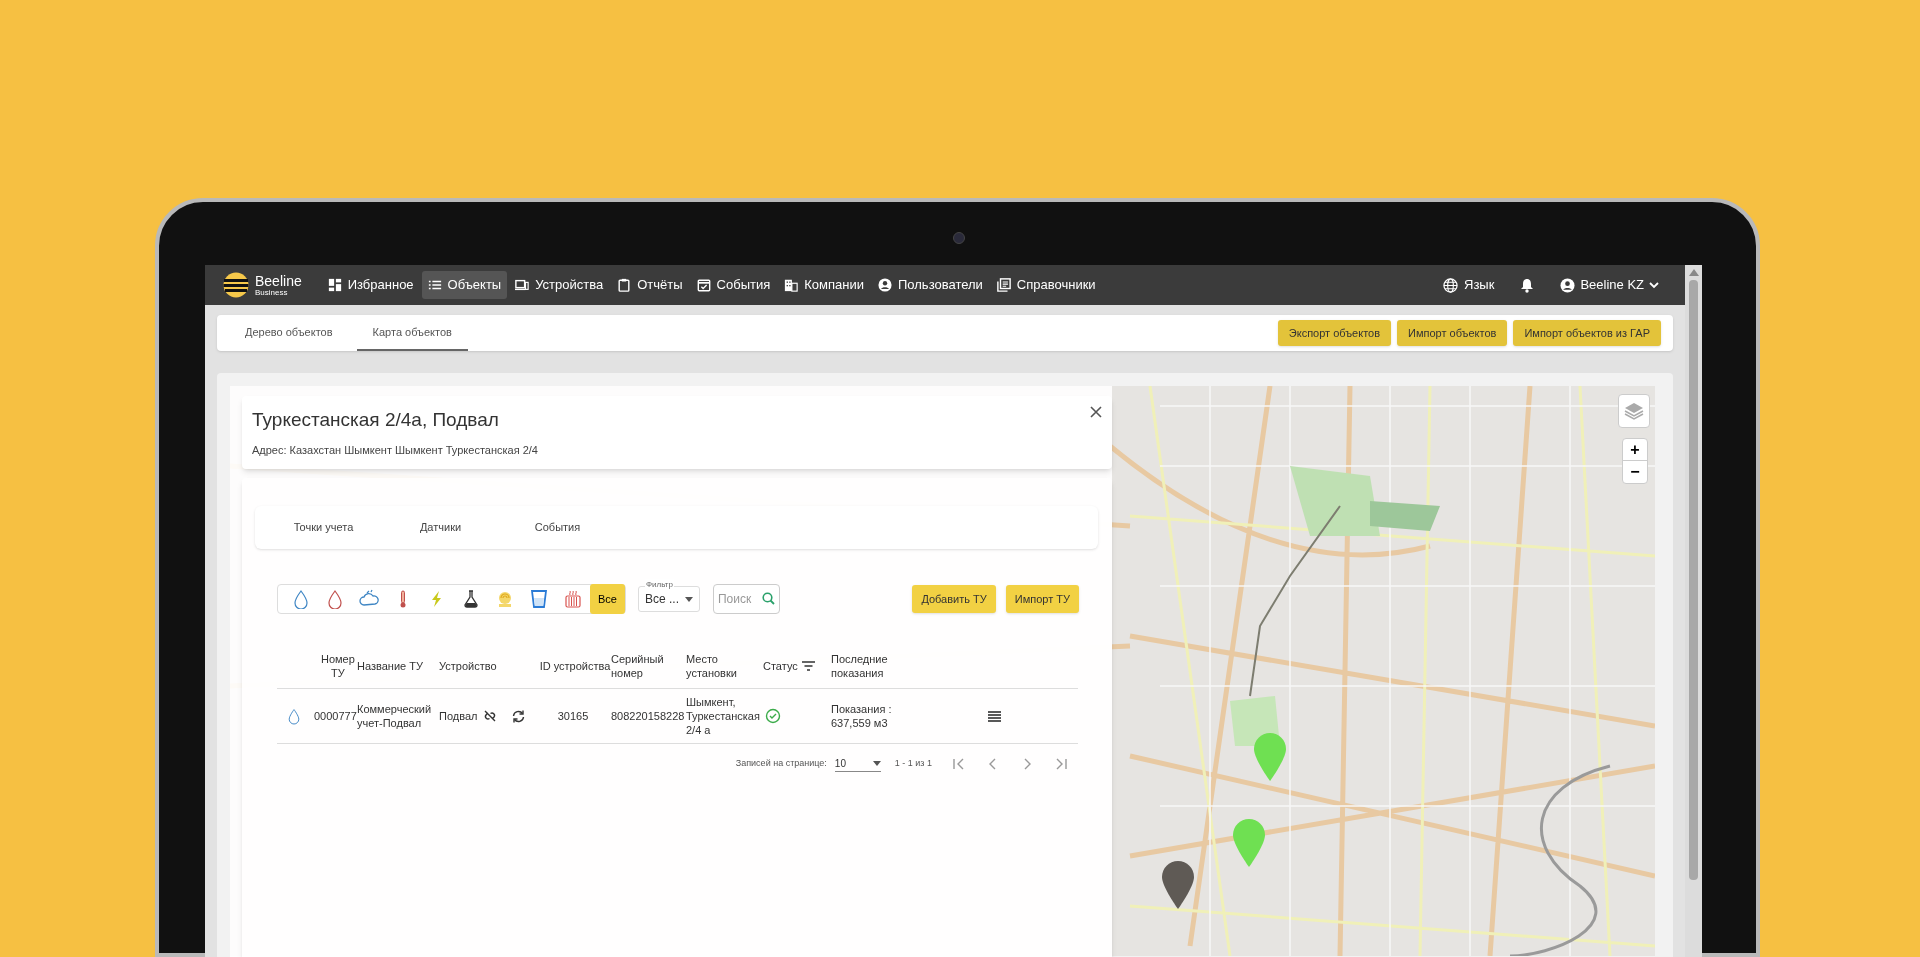  What do you see at coordinates (791, 285) in the screenshot?
I see `building-icon` at bounding box center [791, 285].